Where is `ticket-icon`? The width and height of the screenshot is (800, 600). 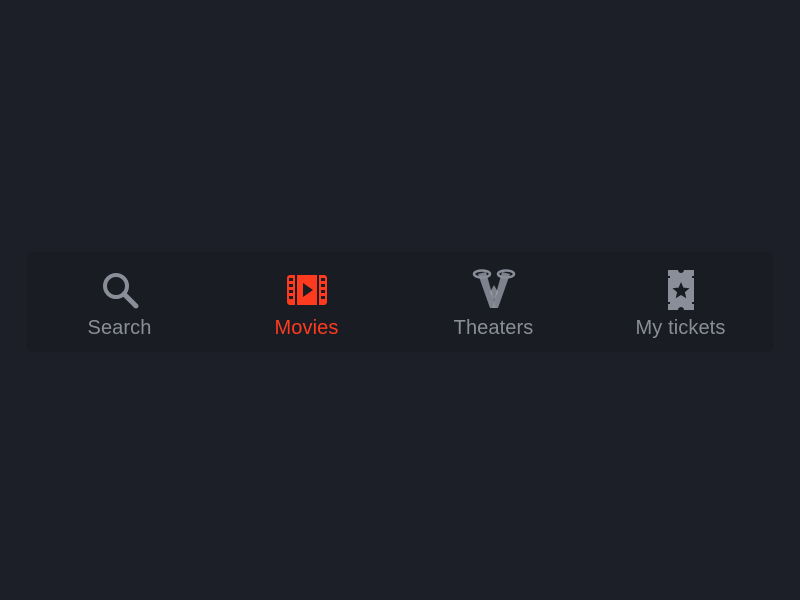
ticket-icon is located at coordinates (681, 290).